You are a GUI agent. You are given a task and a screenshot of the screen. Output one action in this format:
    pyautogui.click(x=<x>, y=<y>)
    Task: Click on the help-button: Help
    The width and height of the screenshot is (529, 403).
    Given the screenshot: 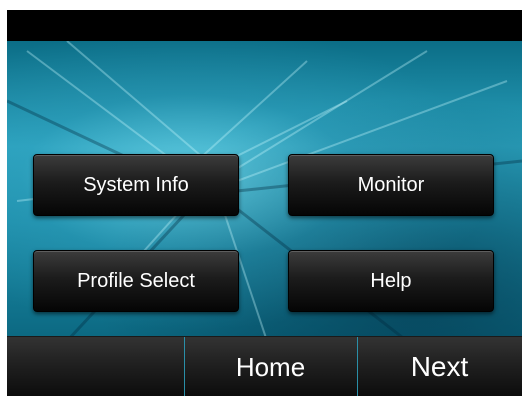 What is the action you would take?
    pyautogui.click(x=391, y=281)
    